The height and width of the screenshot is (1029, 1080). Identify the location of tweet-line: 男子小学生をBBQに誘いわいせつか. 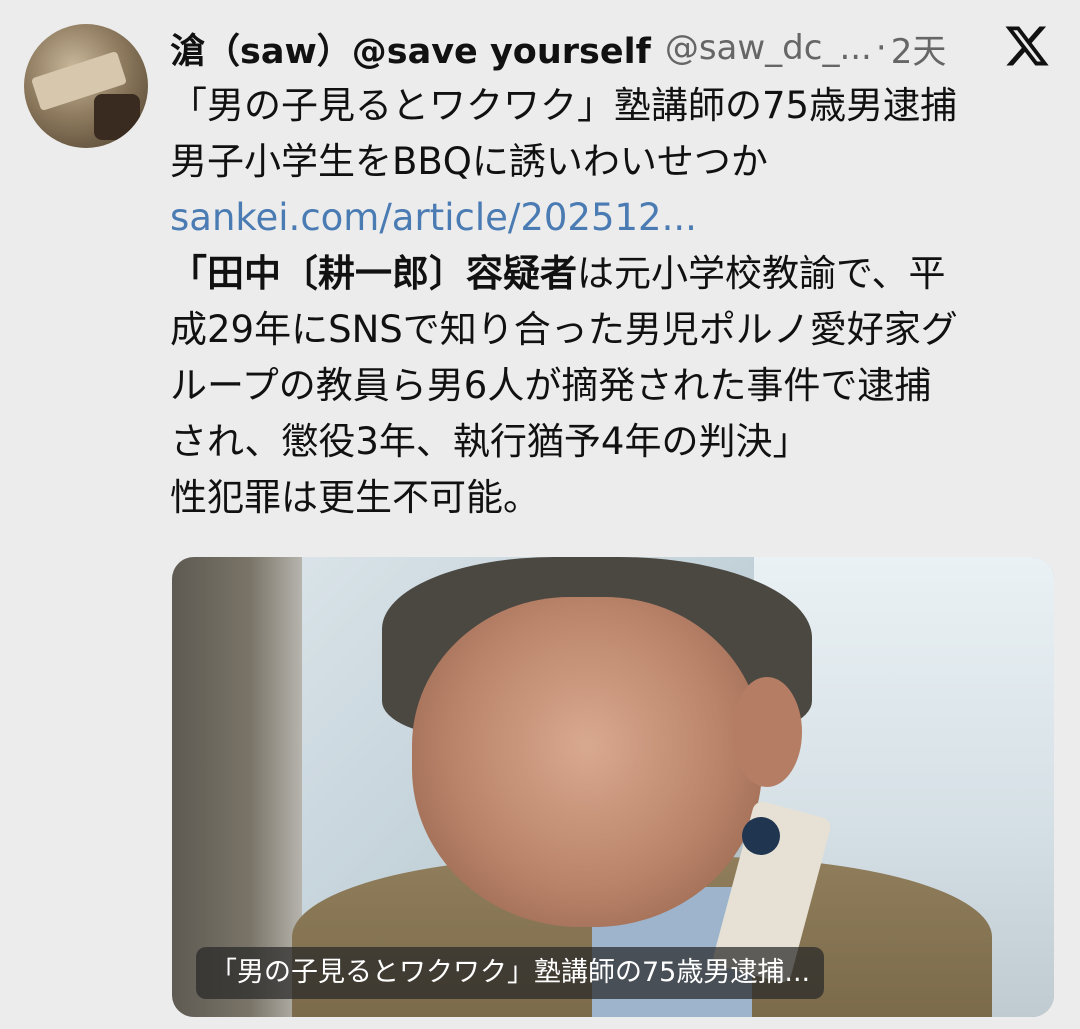
(469, 161).